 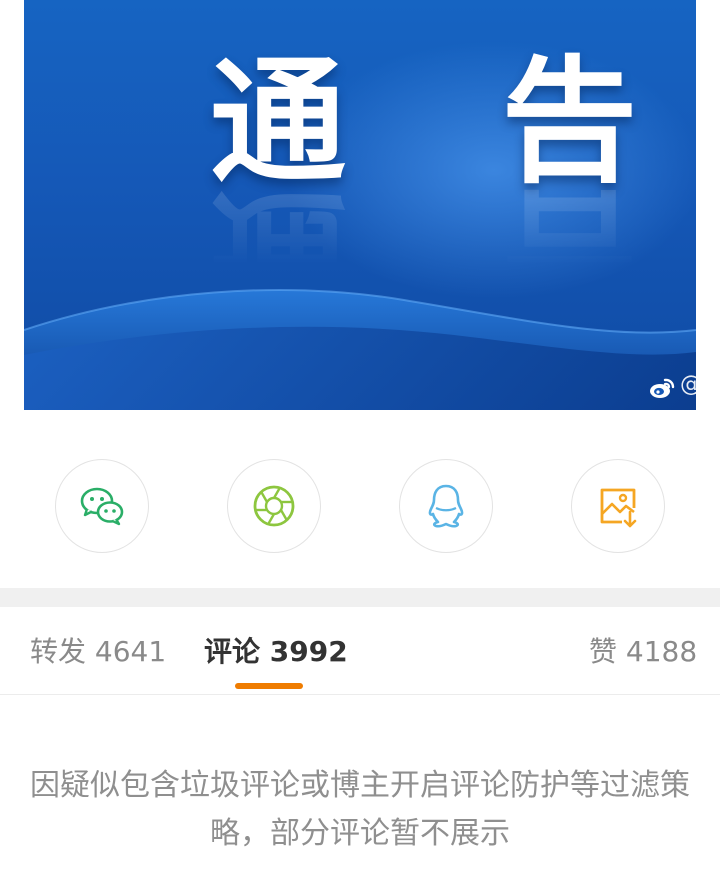 I want to click on save-image-icon, so click(x=618, y=508).